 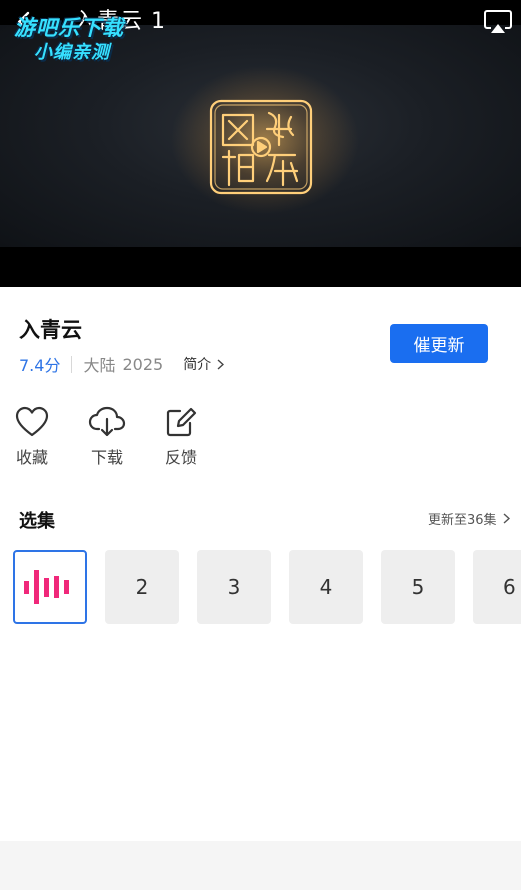 I want to click on feedback-label: 反馈, so click(x=180, y=457).